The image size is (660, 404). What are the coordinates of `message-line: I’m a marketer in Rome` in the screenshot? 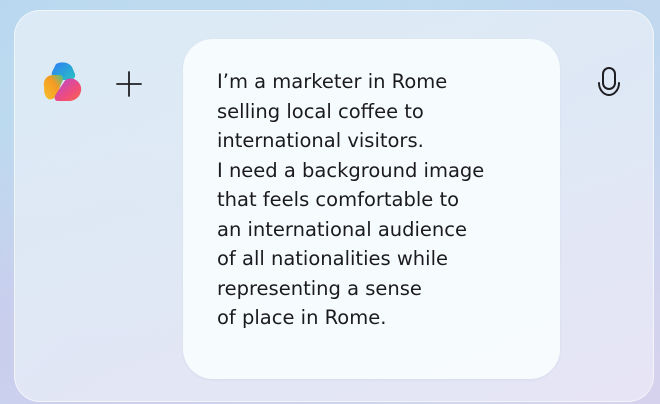 It's located at (332, 81).